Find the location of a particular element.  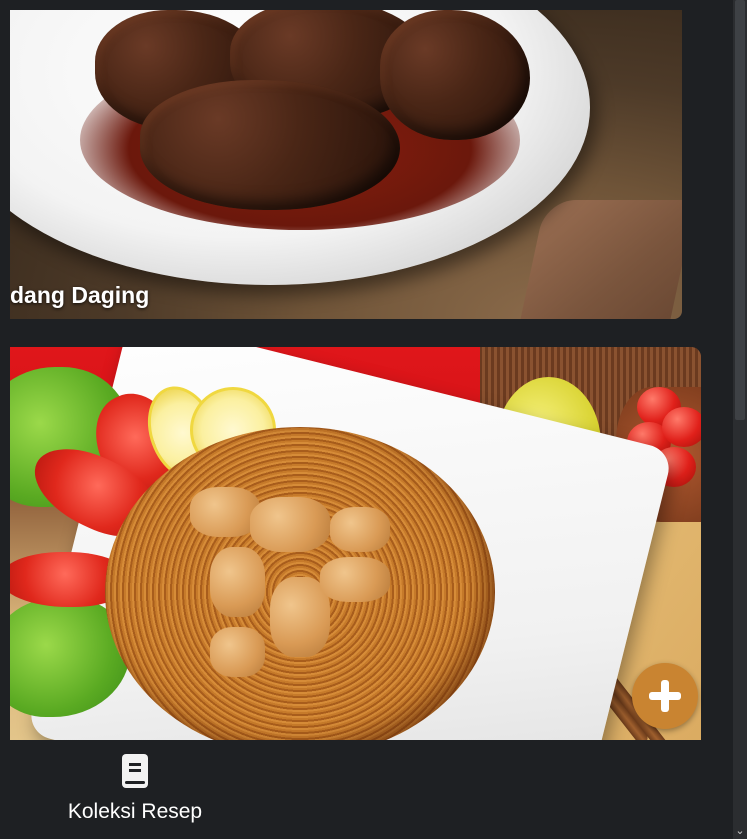

bottom-nav: Koleksi Resep is located at coordinates (371, 789).